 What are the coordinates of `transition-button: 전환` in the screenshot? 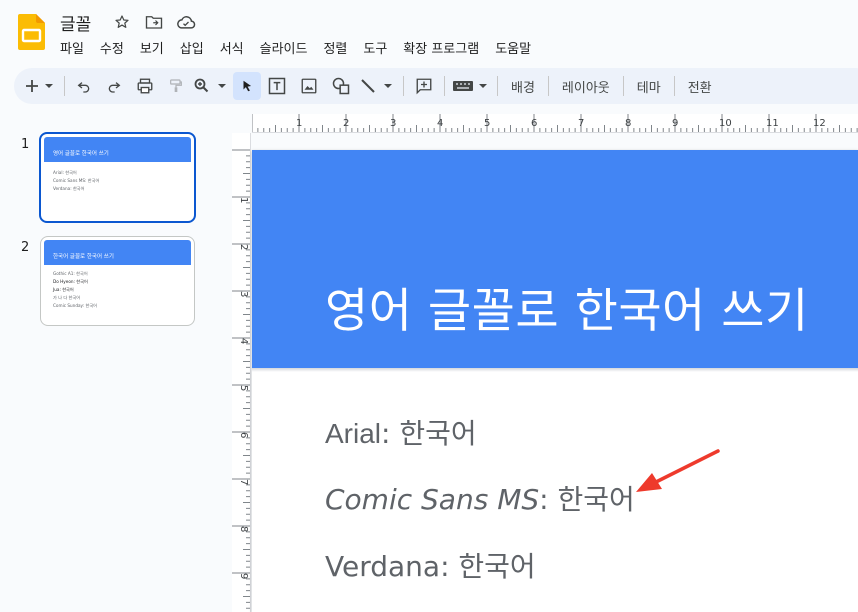 It's located at (700, 86).